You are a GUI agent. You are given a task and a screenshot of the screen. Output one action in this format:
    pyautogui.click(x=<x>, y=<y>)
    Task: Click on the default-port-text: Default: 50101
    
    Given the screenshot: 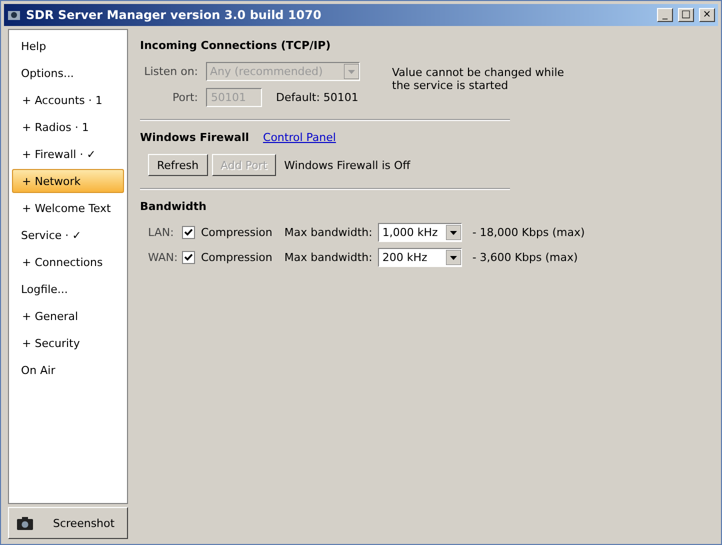 What is the action you would take?
    pyautogui.click(x=317, y=97)
    